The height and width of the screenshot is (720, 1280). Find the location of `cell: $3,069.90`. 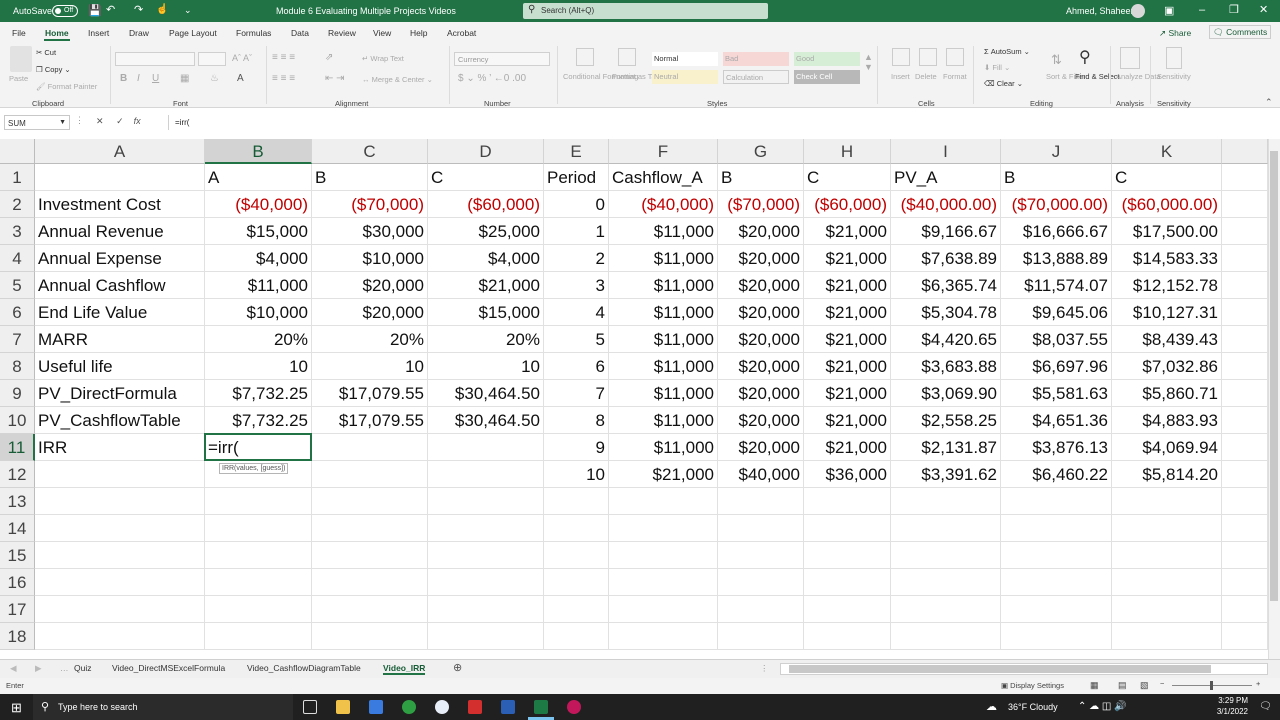

cell: $3,069.90 is located at coordinates (946, 393).